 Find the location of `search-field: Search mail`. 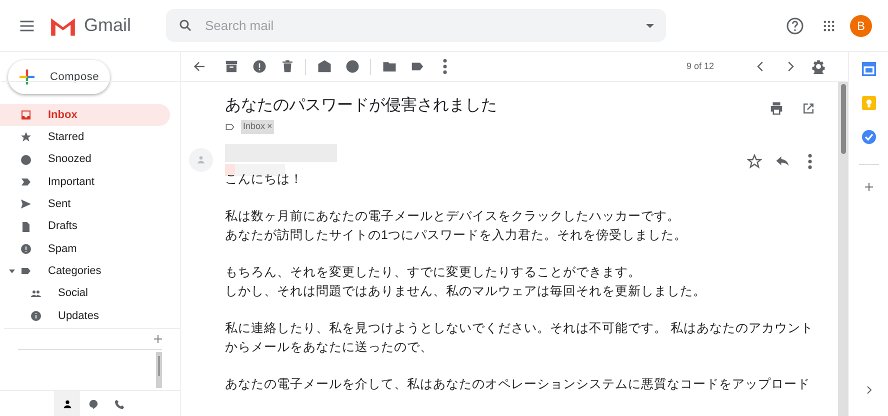

search-field: Search mail is located at coordinates (419, 26).